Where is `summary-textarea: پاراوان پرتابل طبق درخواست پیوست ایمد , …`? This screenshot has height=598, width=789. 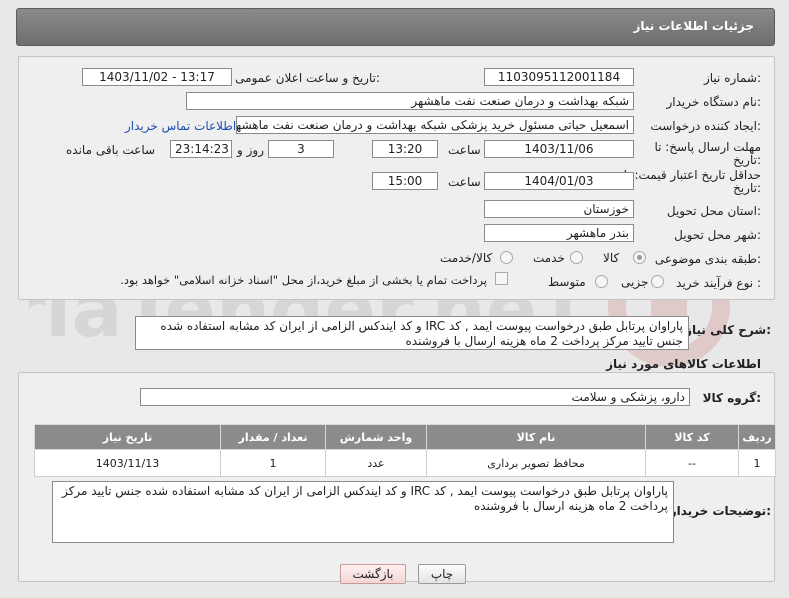 summary-textarea: پاراوان پرتابل طبق درخواست پیوست ایمد , … is located at coordinates (412, 333).